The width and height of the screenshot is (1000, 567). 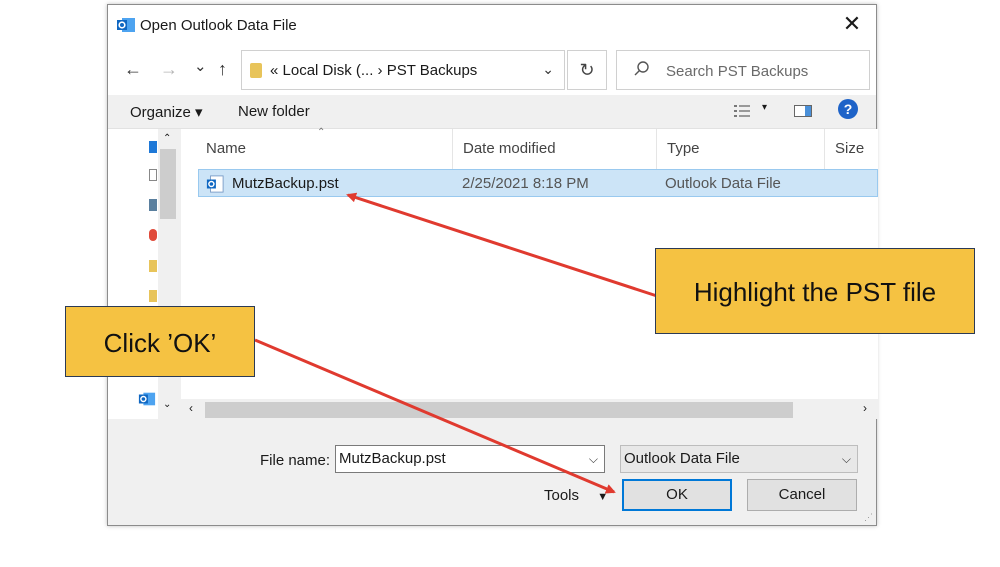 I want to click on help-button: ?, so click(x=848, y=109).